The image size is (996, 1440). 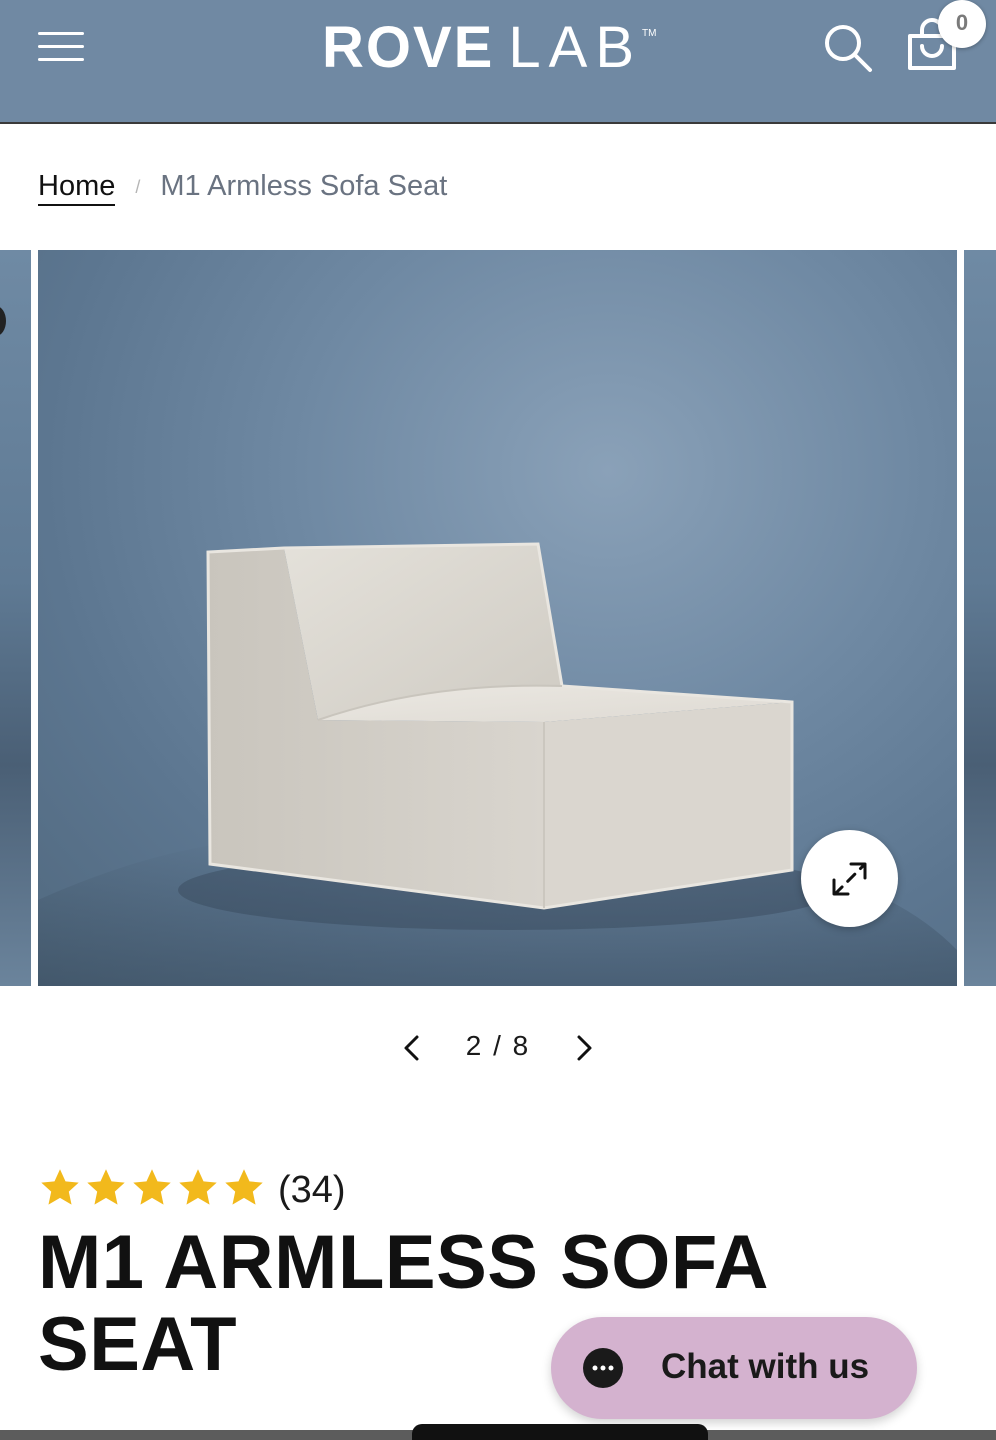 I want to click on site-logo: ROVE LABTM, so click(x=489, y=49).